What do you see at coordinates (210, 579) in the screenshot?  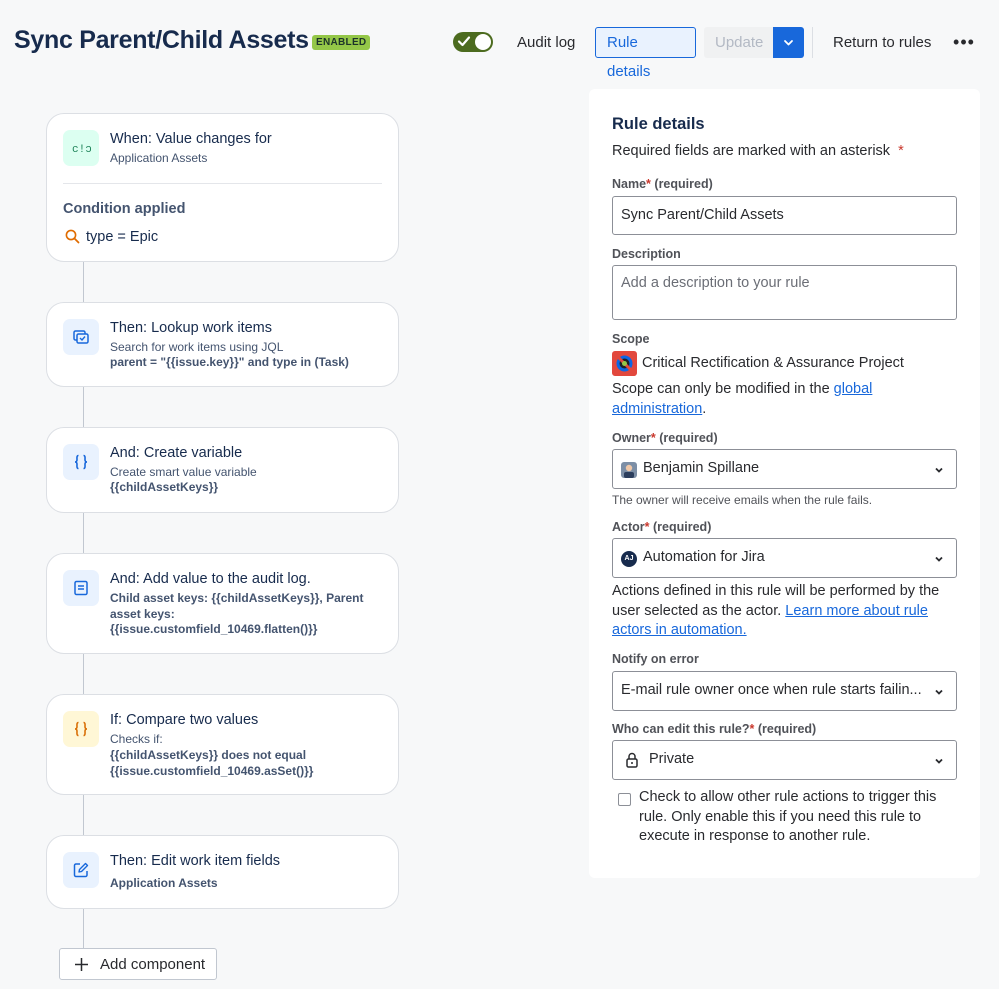 I see `step-title: And: Add value to the audit log.` at bounding box center [210, 579].